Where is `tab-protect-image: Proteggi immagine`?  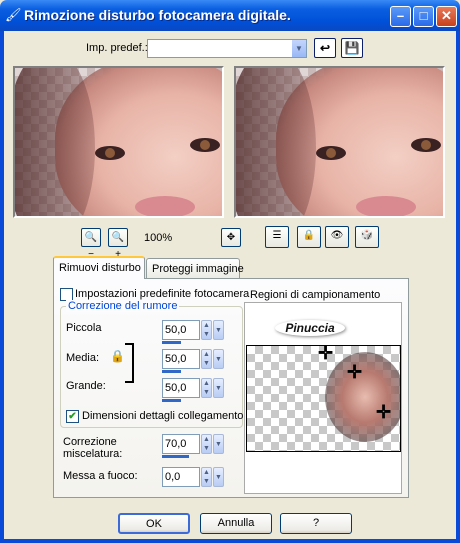 tab-protect-image: Proteggi immagine is located at coordinates (195, 268).